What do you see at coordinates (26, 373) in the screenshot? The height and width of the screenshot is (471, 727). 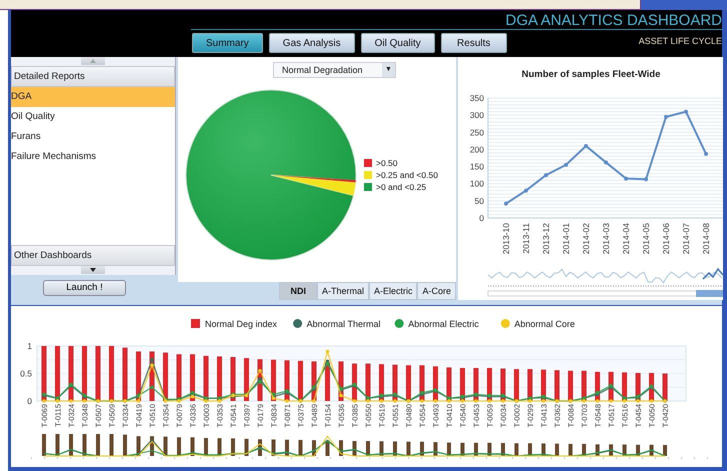 I see `axis-tick-label: 0.5` at bounding box center [26, 373].